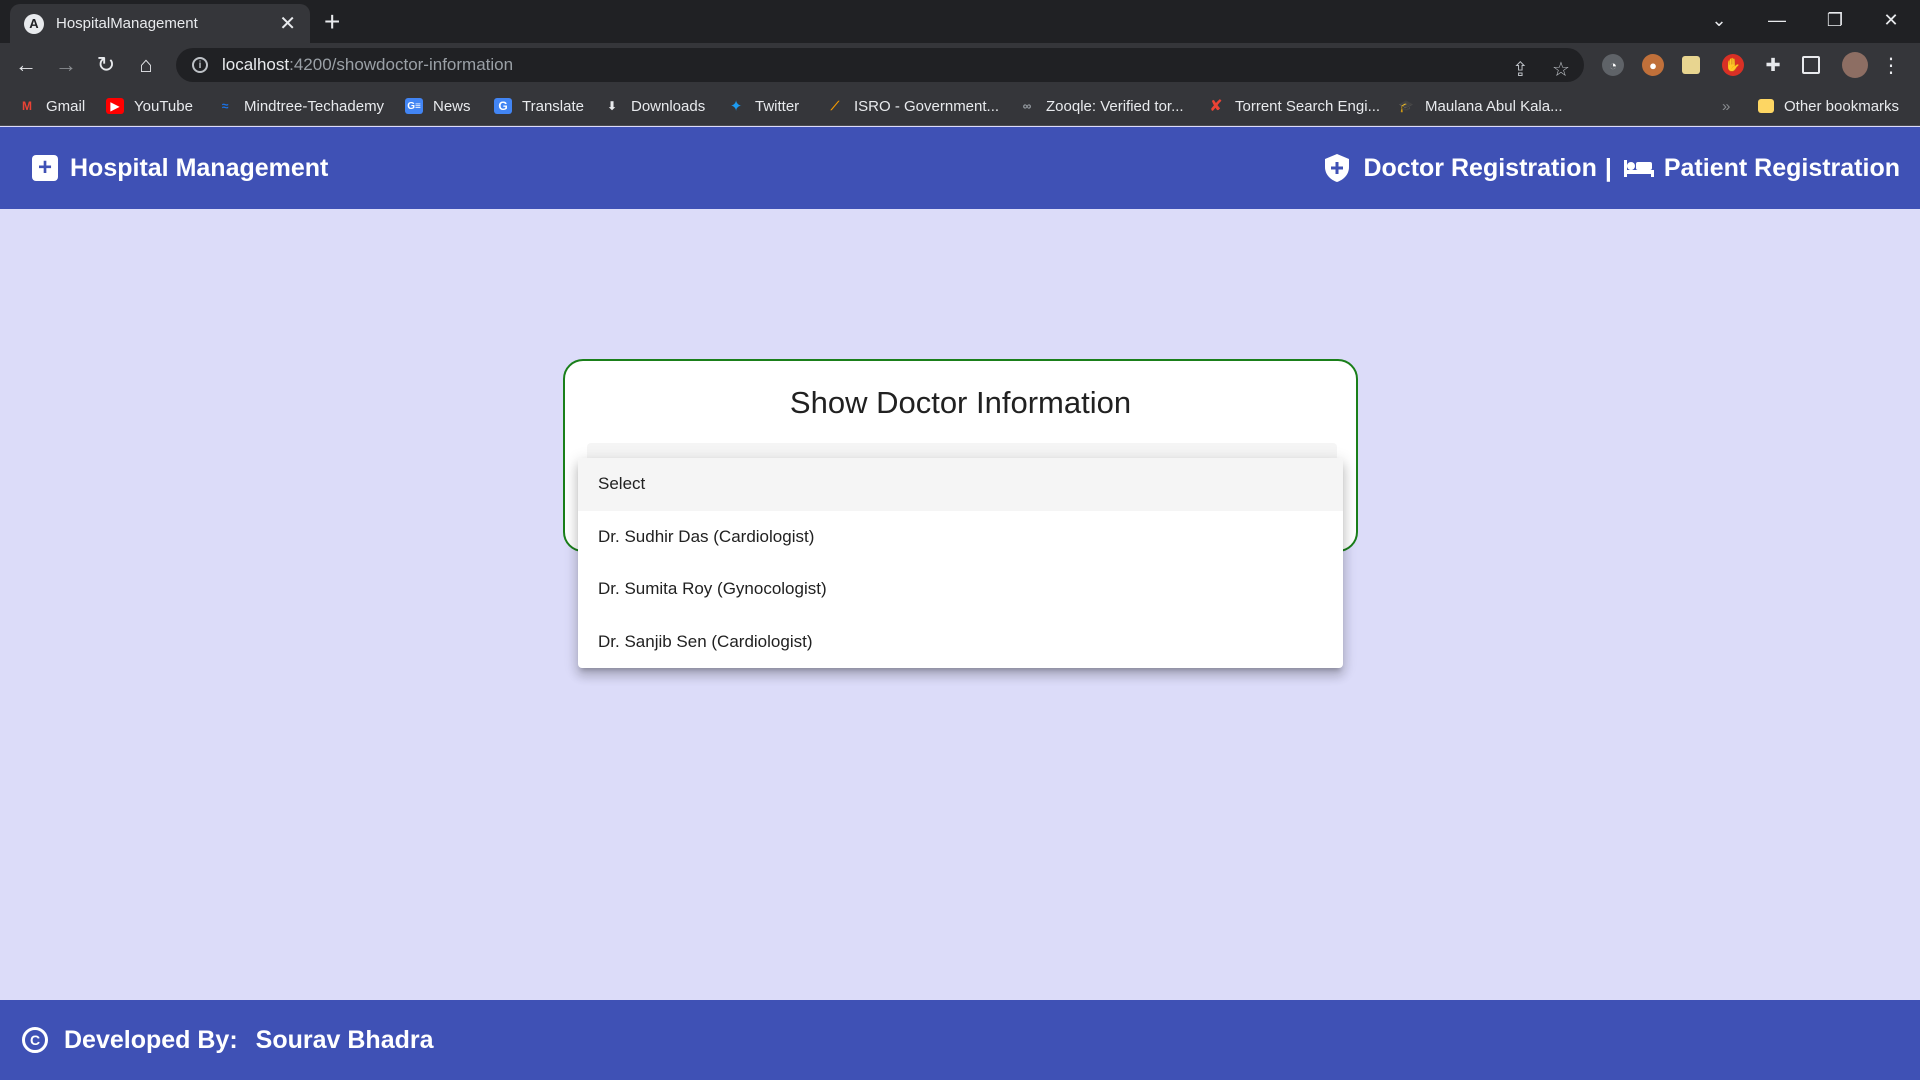 This screenshot has height=1080, width=1920. What do you see at coordinates (1027, 106) in the screenshot?
I see `zooqle-icon: ∞` at bounding box center [1027, 106].